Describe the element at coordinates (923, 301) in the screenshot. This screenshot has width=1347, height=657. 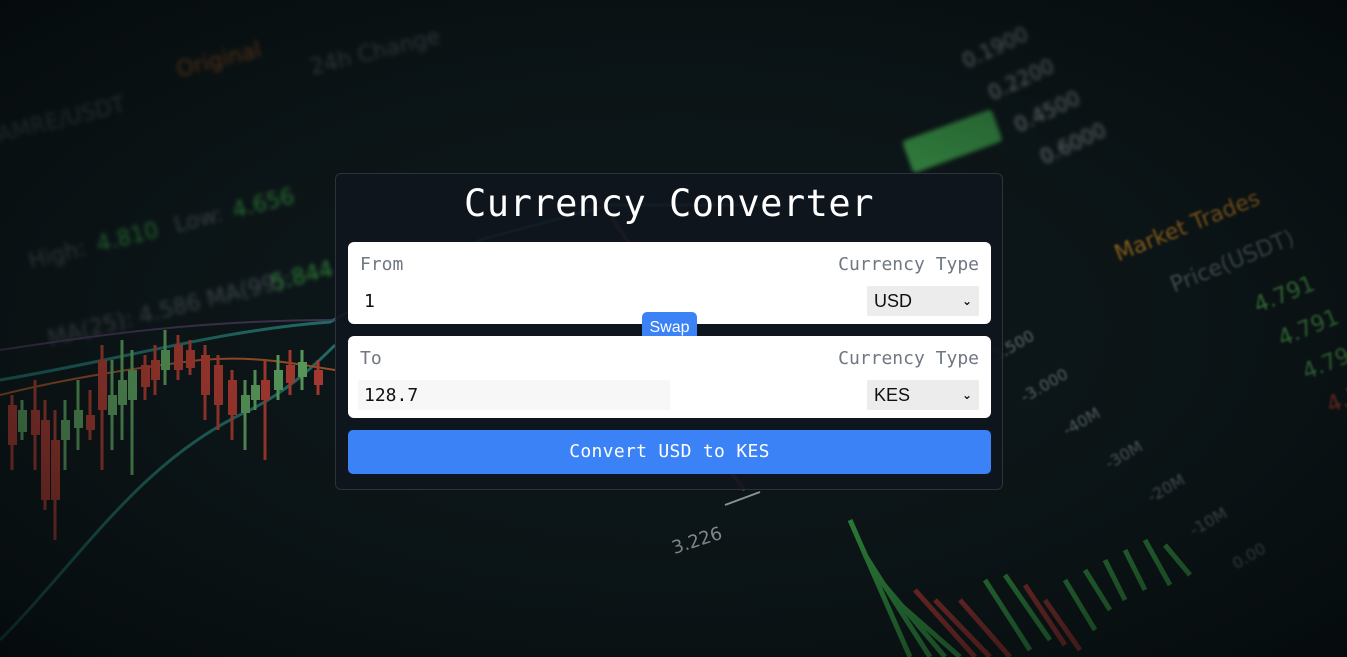
I see `from-currency-select: USD ⌄` at that location.